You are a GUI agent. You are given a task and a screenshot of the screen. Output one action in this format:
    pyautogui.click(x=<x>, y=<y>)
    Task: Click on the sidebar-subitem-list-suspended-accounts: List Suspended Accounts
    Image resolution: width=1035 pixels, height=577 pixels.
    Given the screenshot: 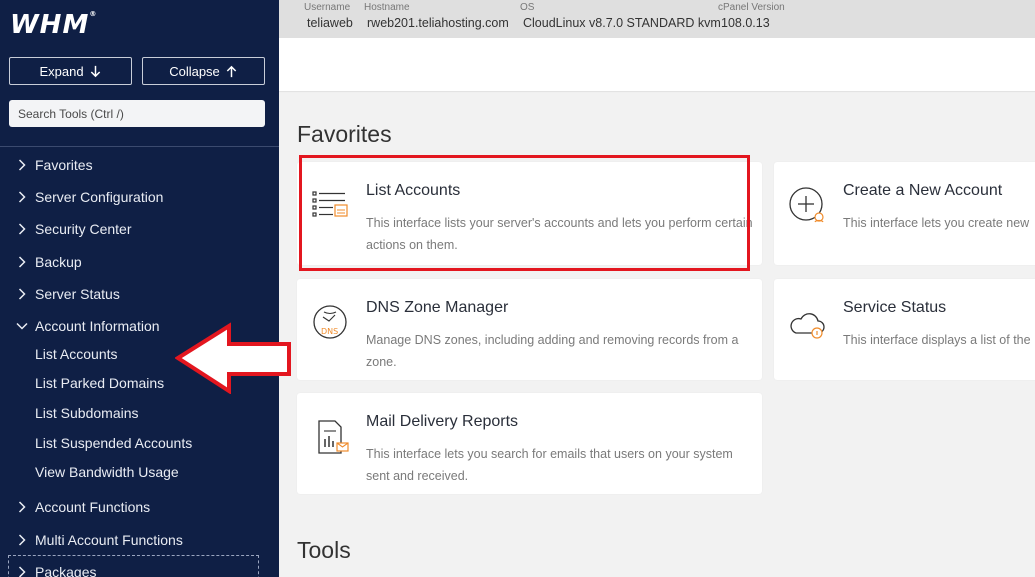 What is the action you would take?
    pyautogui.click(x=113, y=443)
    